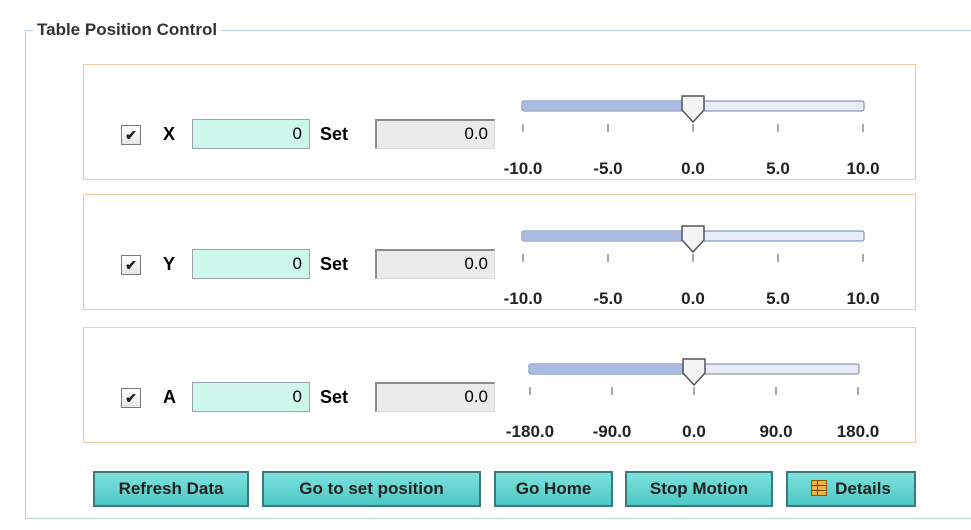  I want to click on details-label: Details, so click(863, 488).